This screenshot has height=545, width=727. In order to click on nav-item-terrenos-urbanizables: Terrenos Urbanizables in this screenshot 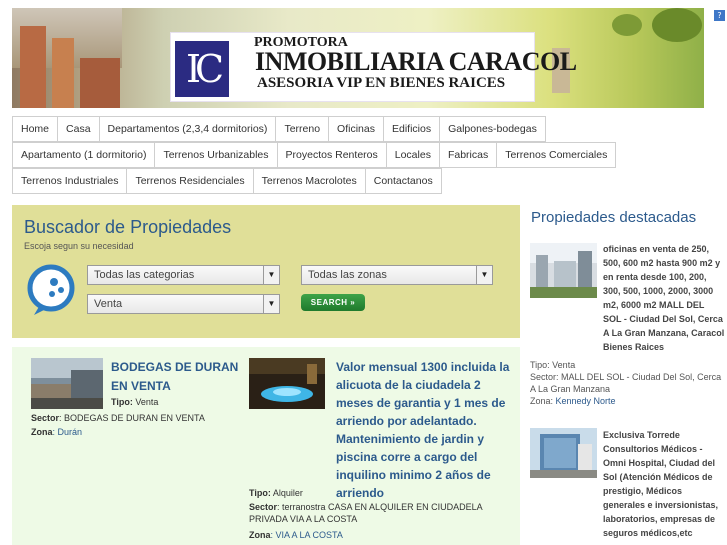, I will do `click(215, 155)`.